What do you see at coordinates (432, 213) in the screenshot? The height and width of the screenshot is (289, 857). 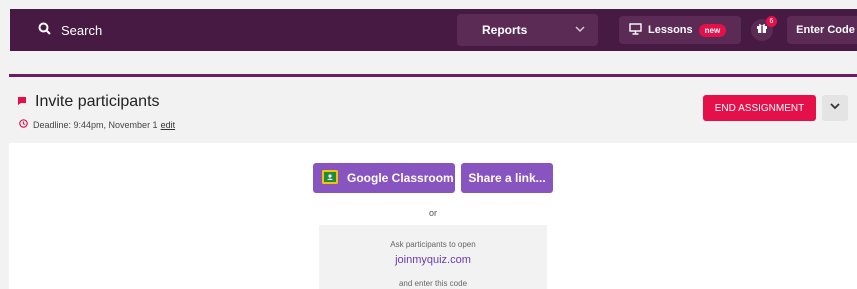 I see `or-separator: or` at bounding box center [432, 213].